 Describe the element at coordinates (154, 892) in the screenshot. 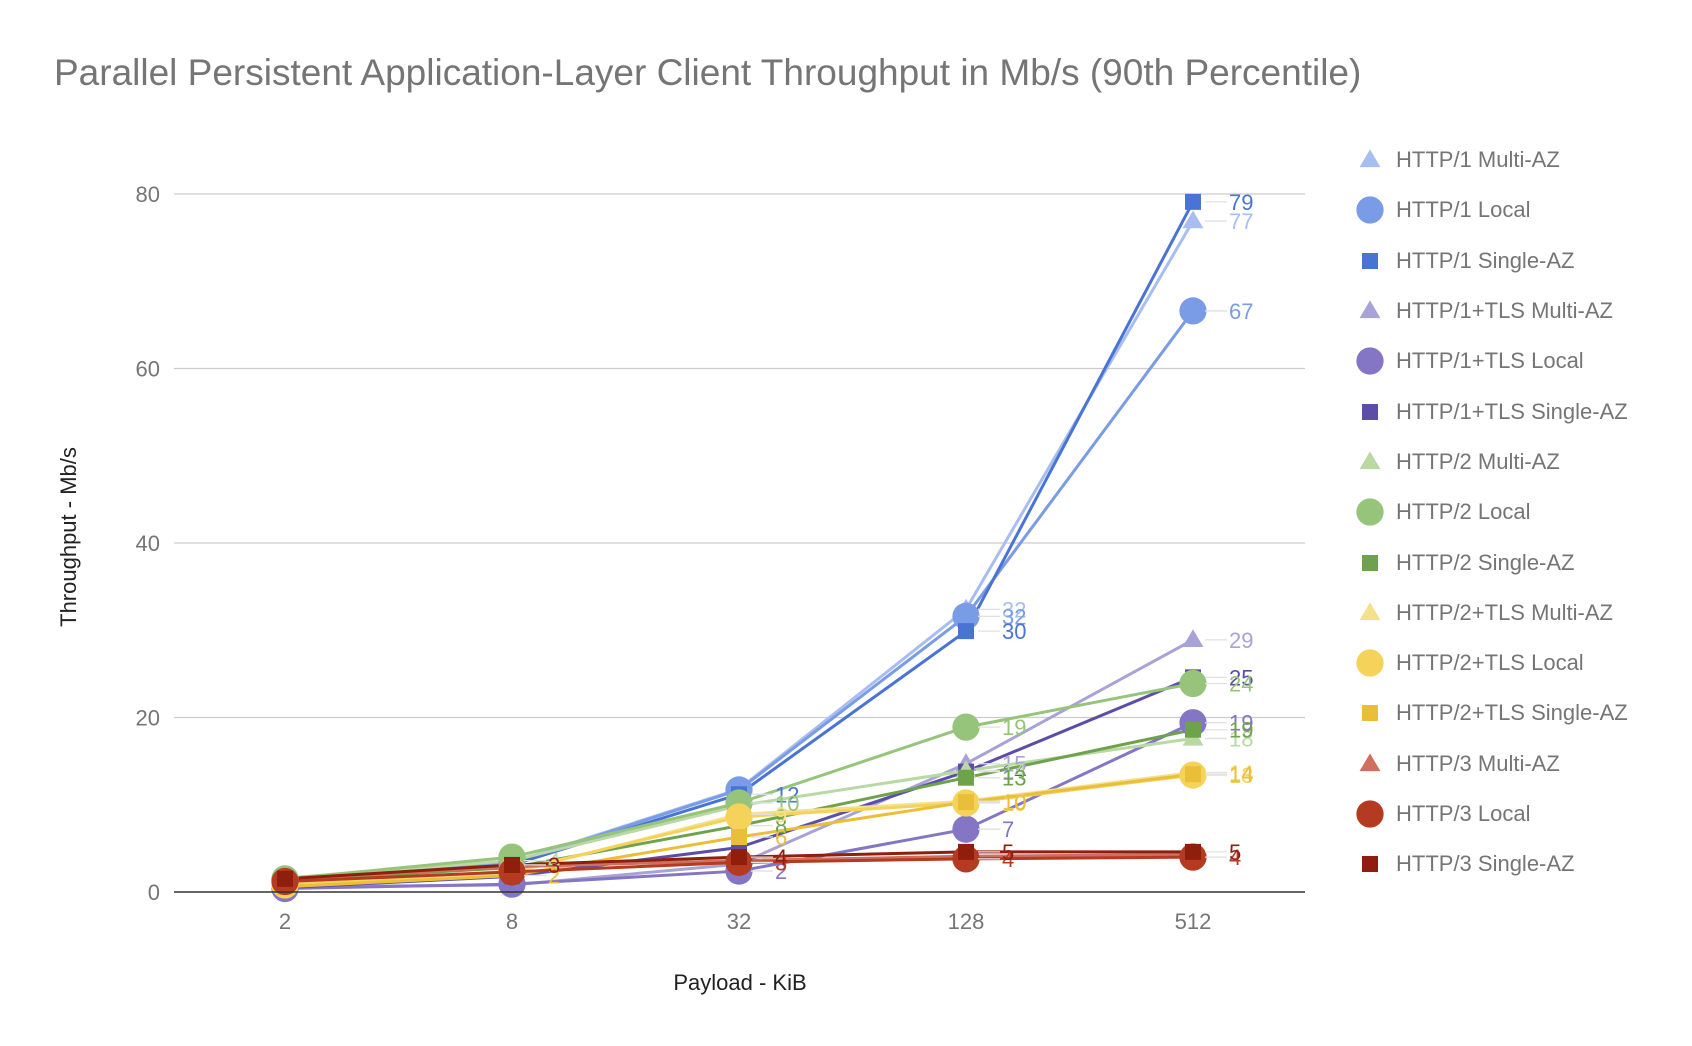

I see `y-tick-label: 0` at that location.